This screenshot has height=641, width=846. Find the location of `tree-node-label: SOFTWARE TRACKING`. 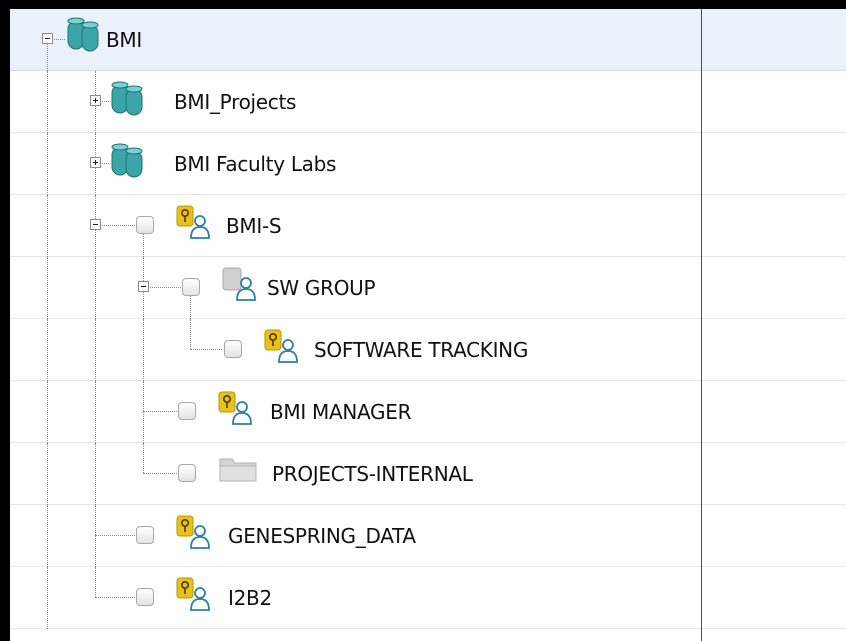

tree-node-label: SOFTWARE TRACKING is located at coordinates (421, 350).